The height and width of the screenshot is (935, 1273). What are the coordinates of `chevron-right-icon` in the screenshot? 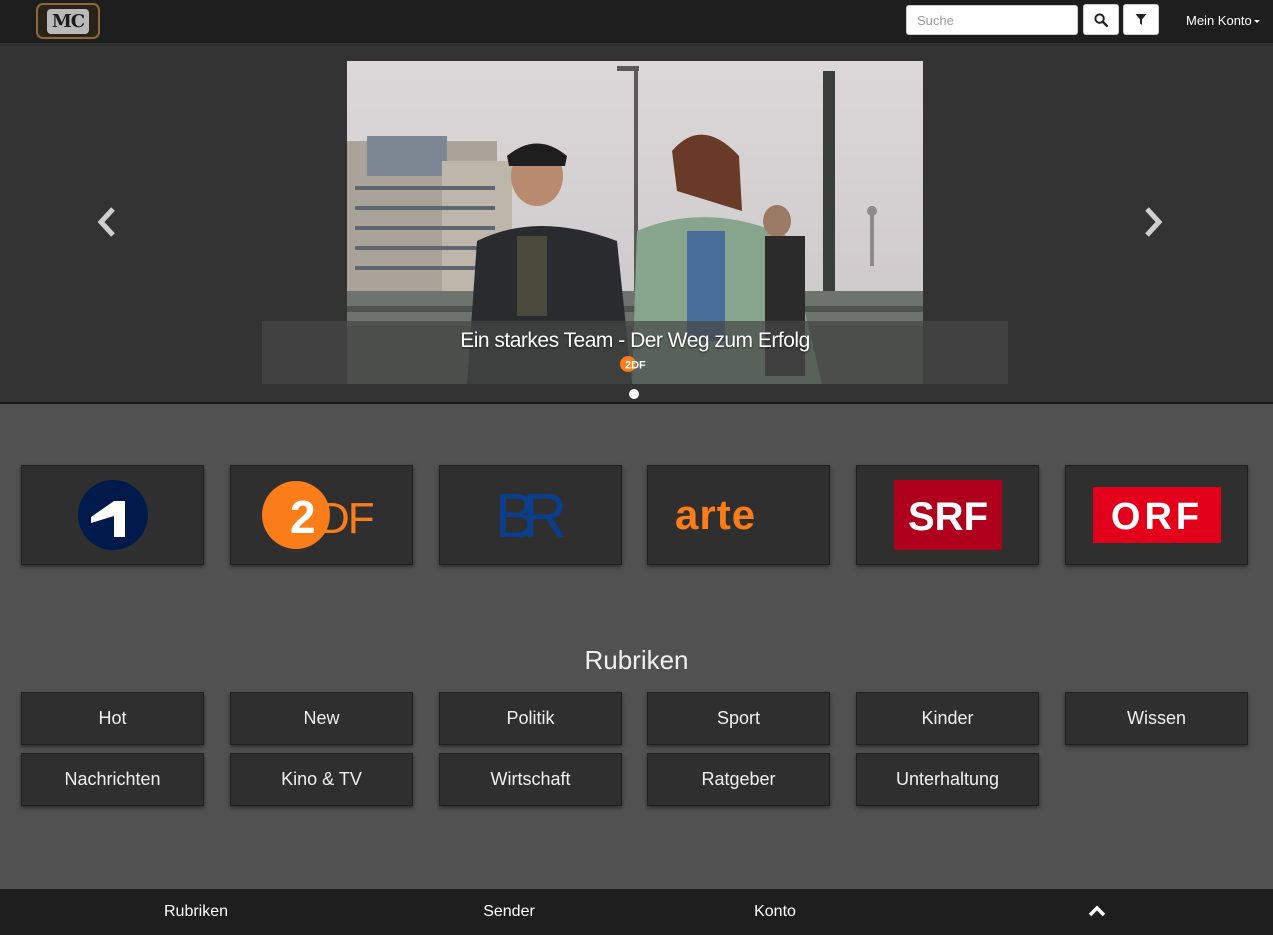 It's located at (1154, 222).